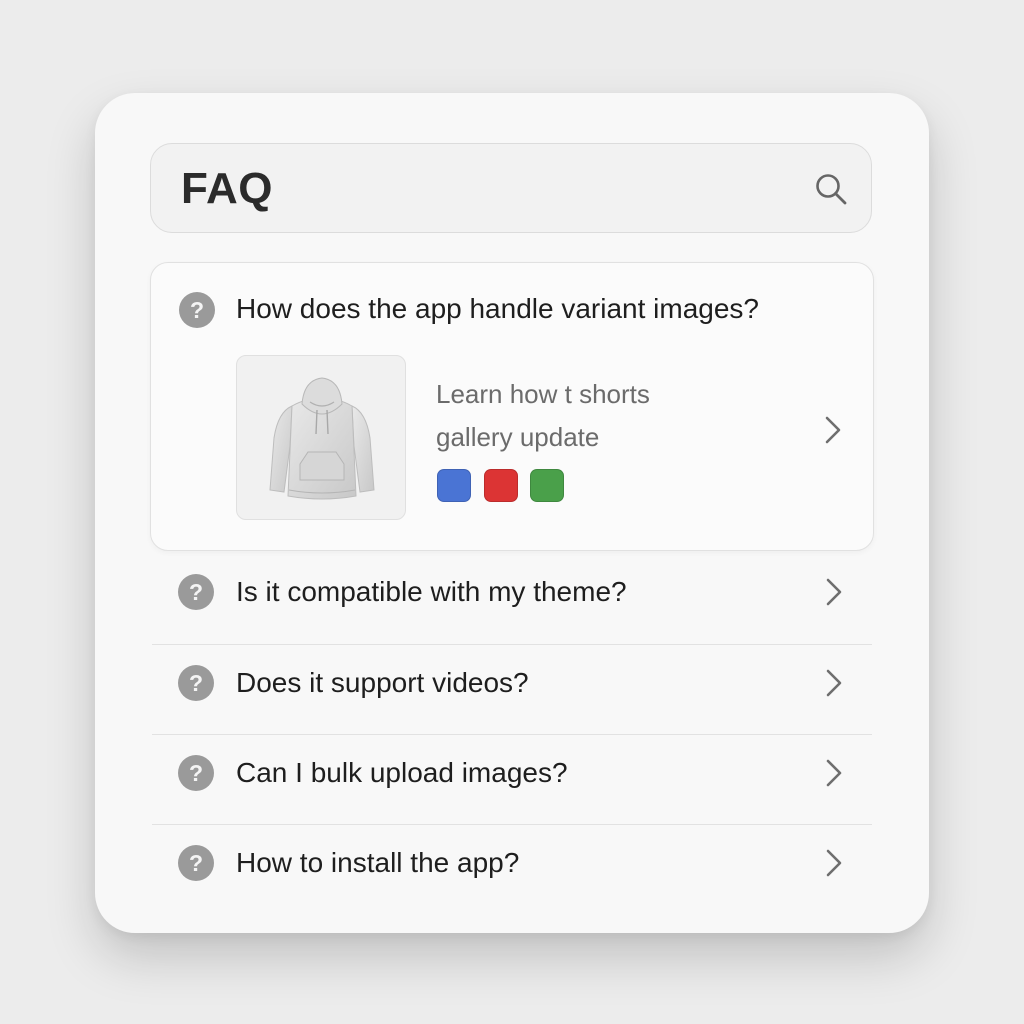  What do you see at coordinates (547, 485) in the screenshot?
I see `color-swatch-green` at bounding box center [547, 485].